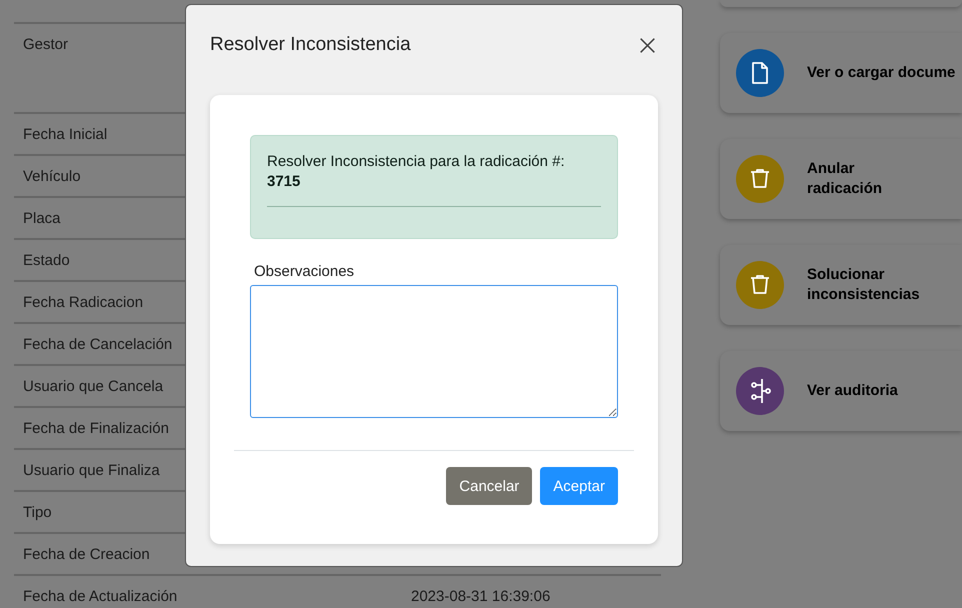 The width and height of the screenshot is (962, 608). I want to click on accept-button: Aceptar, so click(579, 486).